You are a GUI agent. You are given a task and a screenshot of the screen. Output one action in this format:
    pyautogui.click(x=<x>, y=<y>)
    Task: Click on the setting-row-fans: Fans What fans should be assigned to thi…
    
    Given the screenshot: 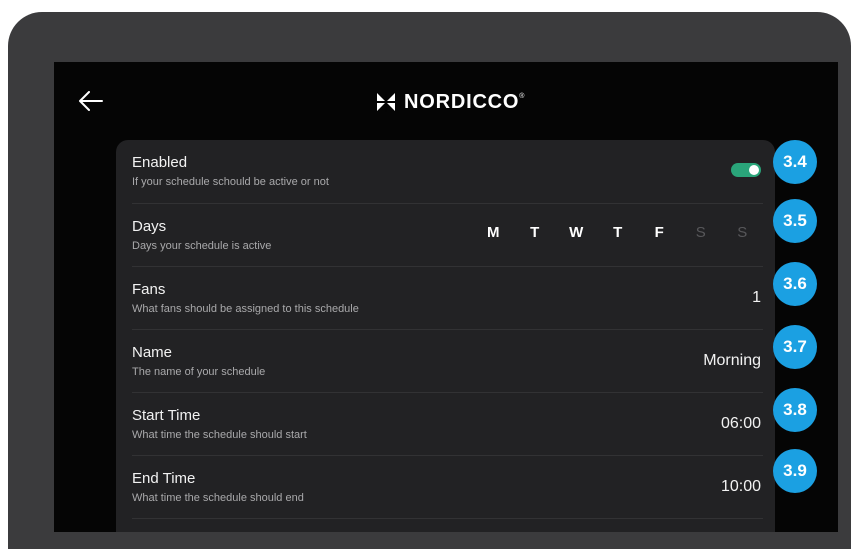 What is the action you would take?
    pyautogui.click(x=447, y=298)
    